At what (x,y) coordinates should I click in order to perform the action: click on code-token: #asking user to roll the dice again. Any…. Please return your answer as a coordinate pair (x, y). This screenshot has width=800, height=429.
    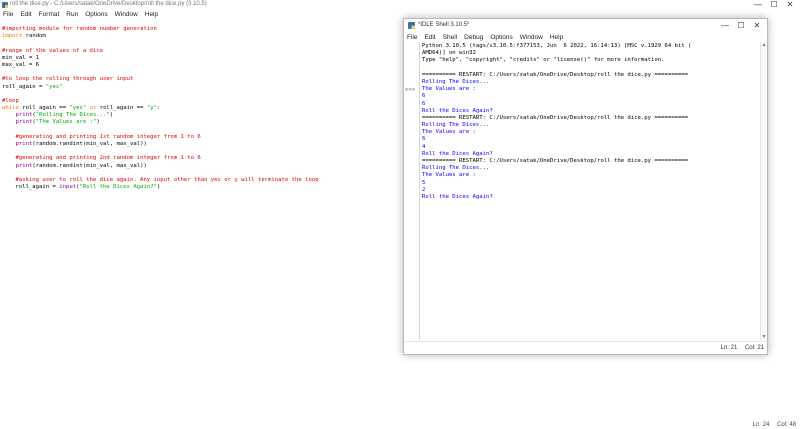
    Looking at the image, I should click on (160, 179).